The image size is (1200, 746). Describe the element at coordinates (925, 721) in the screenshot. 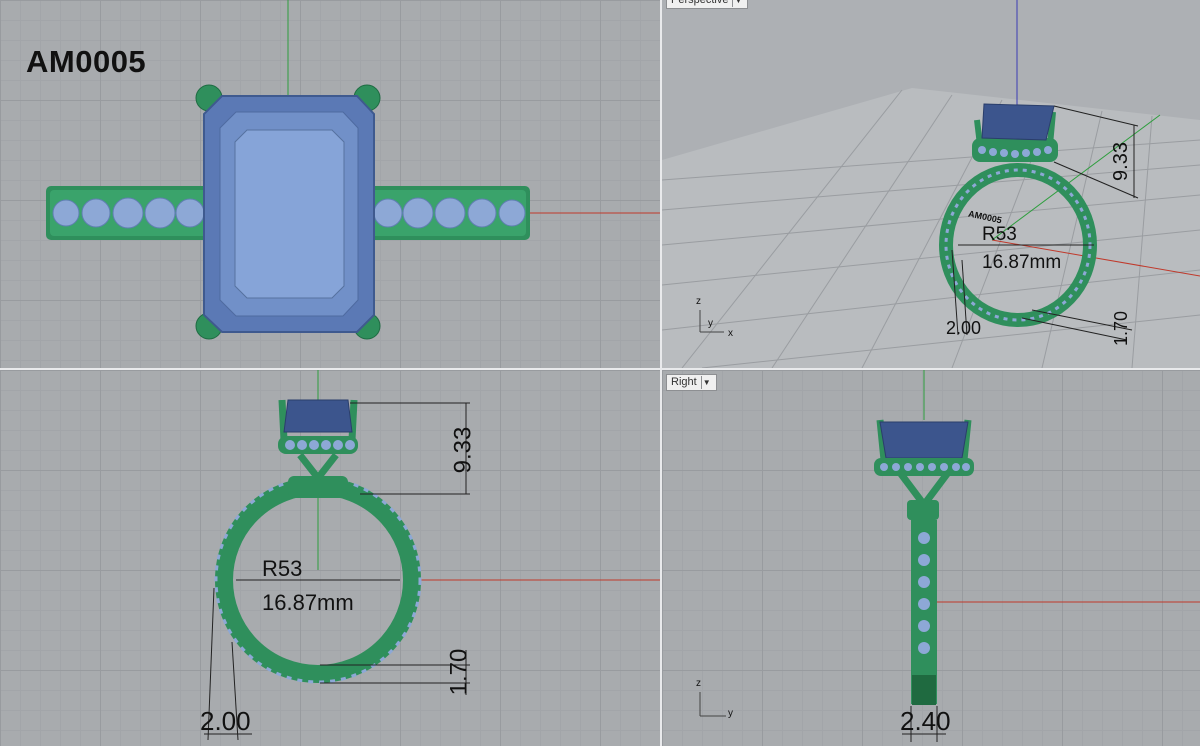

I see `dim-shank-width-right: 2.40` at that location.